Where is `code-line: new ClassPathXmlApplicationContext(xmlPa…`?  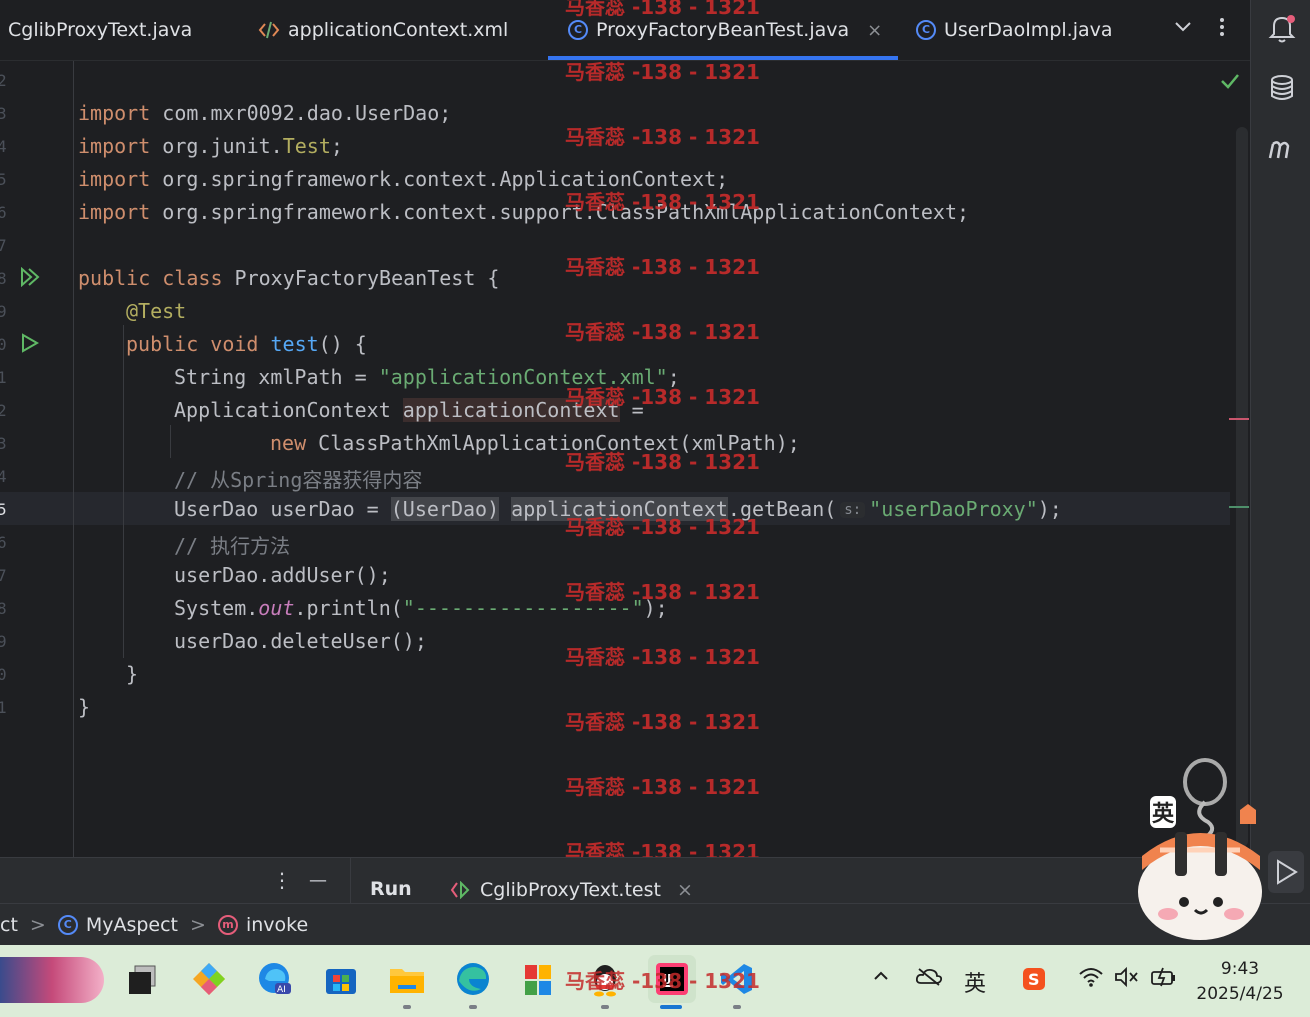 code-line: new ClassPathXmlApplicationContext(xmlPa… is located at coordinates (535, 443).